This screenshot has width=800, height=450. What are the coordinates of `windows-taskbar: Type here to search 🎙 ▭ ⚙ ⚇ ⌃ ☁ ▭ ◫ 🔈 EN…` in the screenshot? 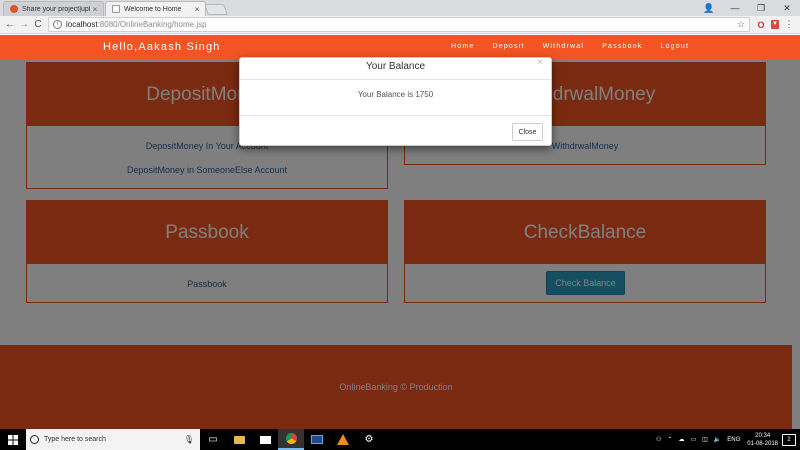 It's located at (400, 439).